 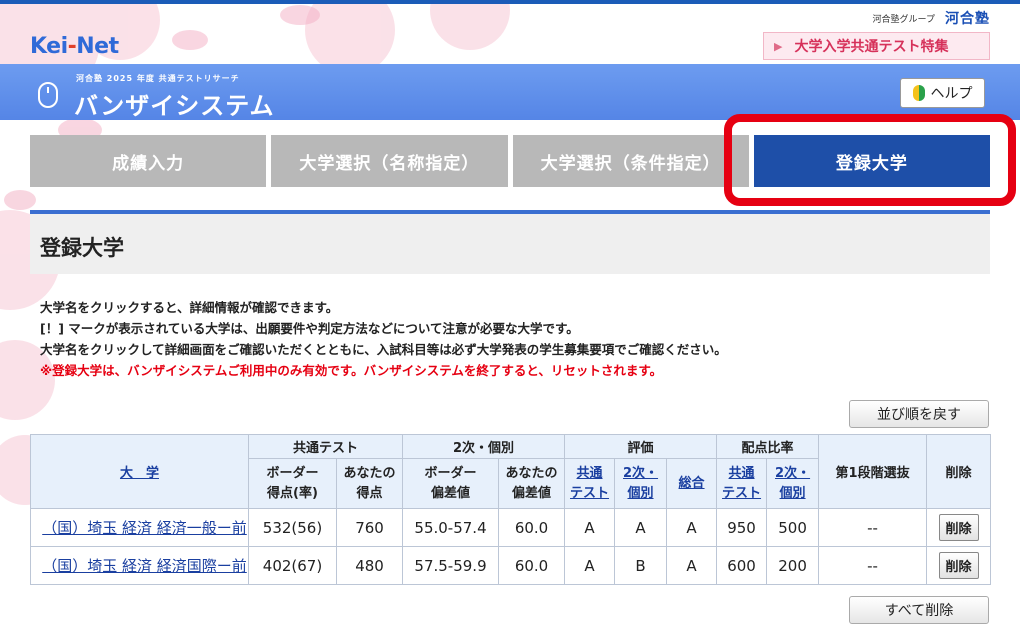 I want to click on keinet-logo-right: Net, so click(x=97, y=46).